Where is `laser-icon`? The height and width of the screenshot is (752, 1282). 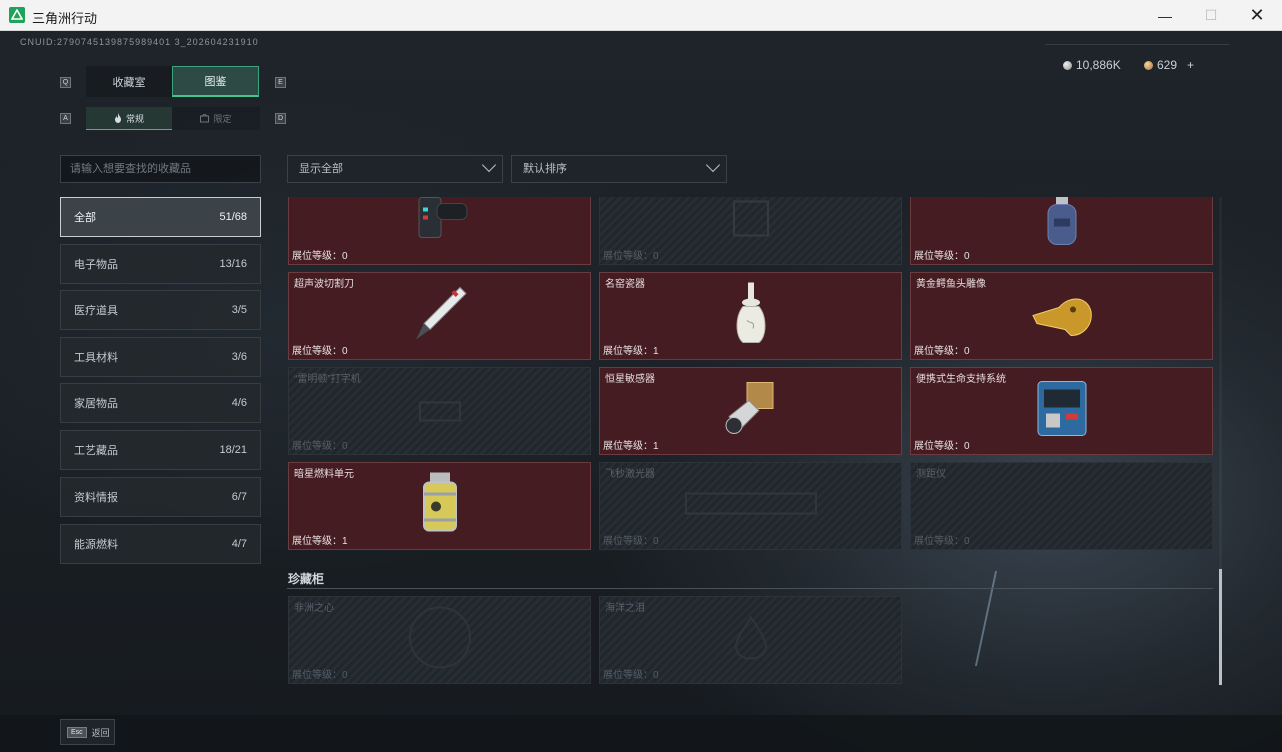 laser-icon is located at coordinates (751, 506).